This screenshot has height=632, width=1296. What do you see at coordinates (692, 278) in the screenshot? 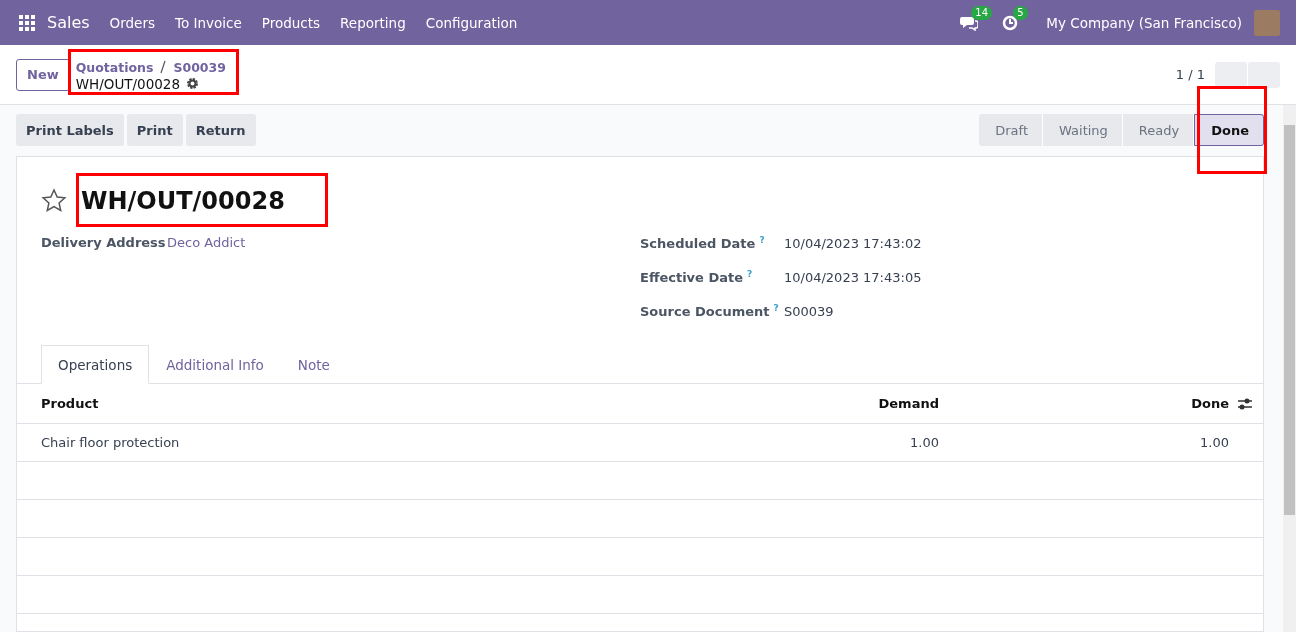
I see `field-label: Effective Date` at bounding box center [692, 278].